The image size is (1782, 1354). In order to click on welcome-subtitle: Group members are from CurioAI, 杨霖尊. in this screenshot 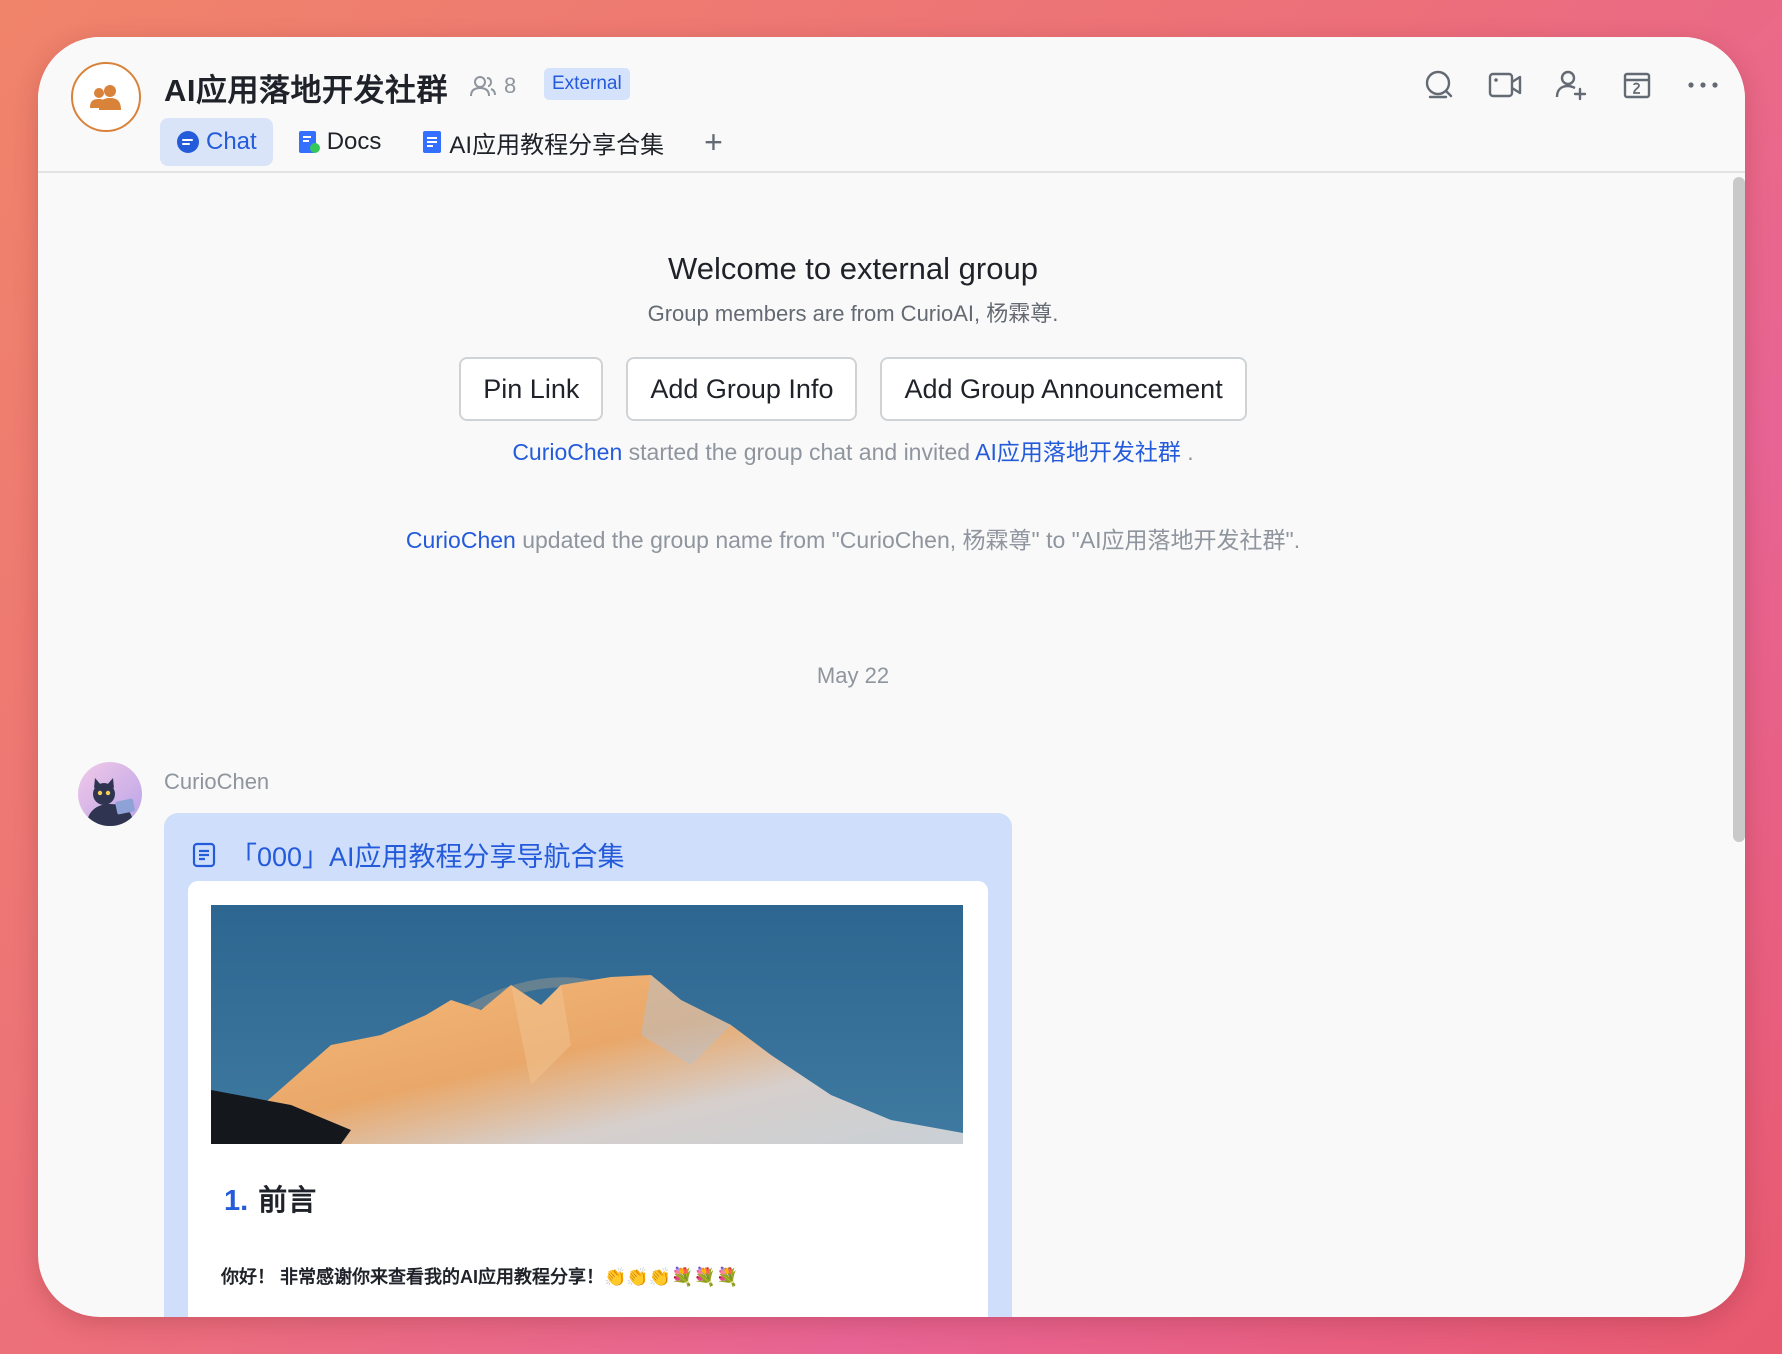, I will do `click(853, 313)`.